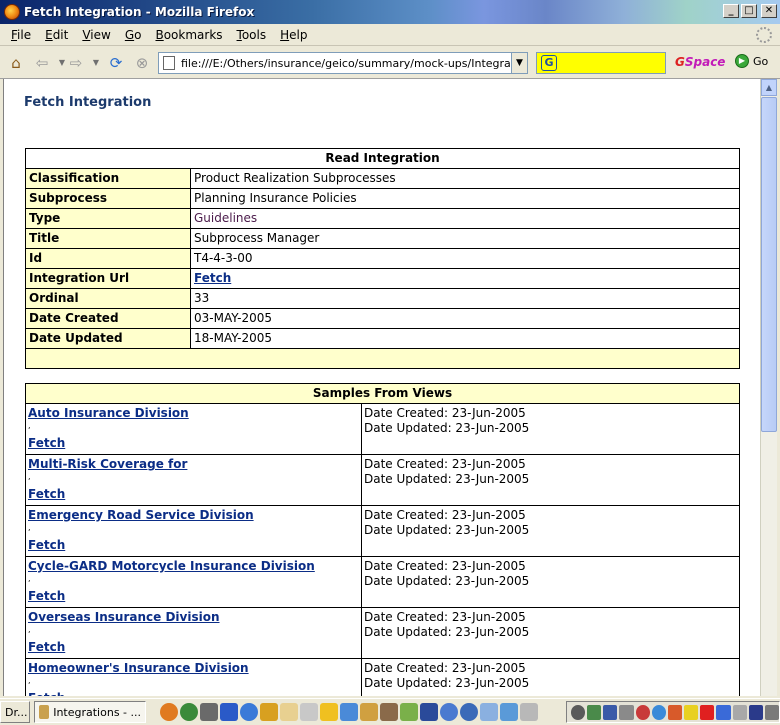  Describe the element at coordinates (309, 712) in the screenshot. I see `tool-quick-icon` at that location.